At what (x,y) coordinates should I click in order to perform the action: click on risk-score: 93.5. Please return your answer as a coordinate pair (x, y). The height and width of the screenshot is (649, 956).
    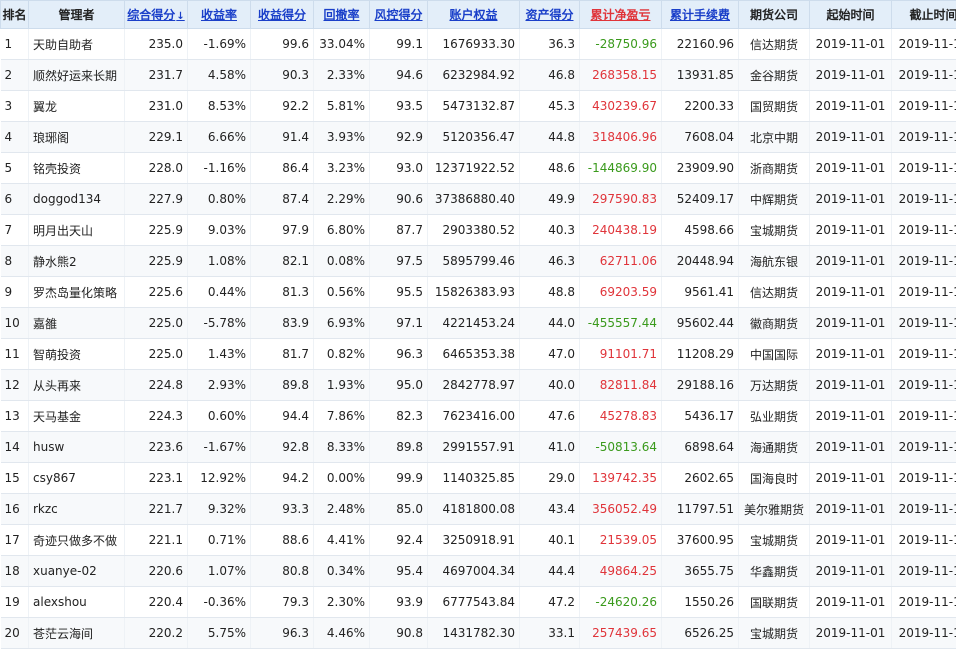
    Looking at the image, I should click on (399, 106).